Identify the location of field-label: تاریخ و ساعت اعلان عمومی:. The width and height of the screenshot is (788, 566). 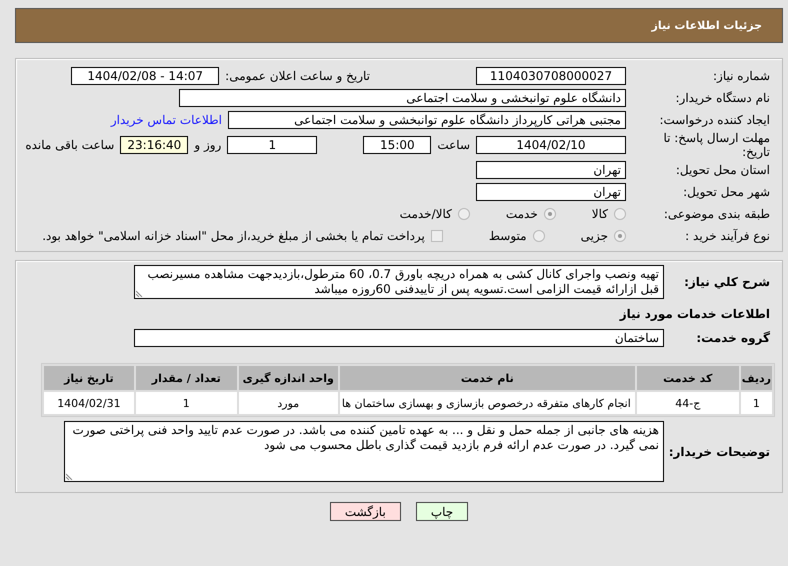
(297, 76).